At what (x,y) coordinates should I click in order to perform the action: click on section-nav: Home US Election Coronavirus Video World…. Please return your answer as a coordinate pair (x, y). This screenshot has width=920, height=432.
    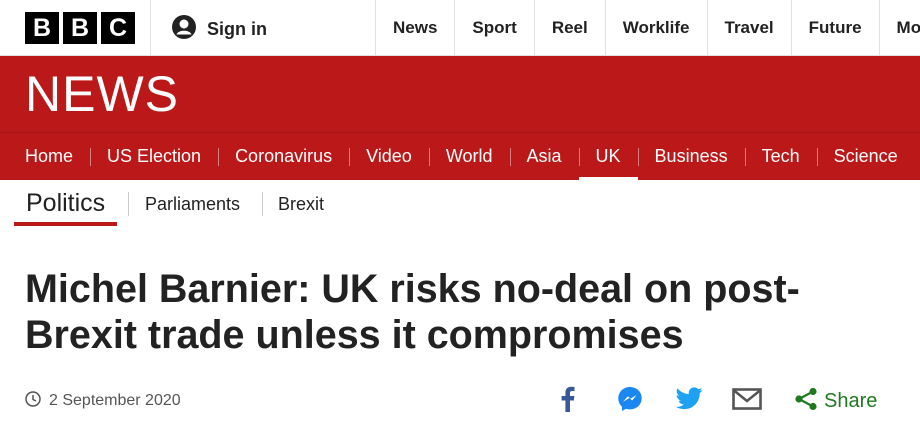
    Looking at the image, I should click on (460, 156).